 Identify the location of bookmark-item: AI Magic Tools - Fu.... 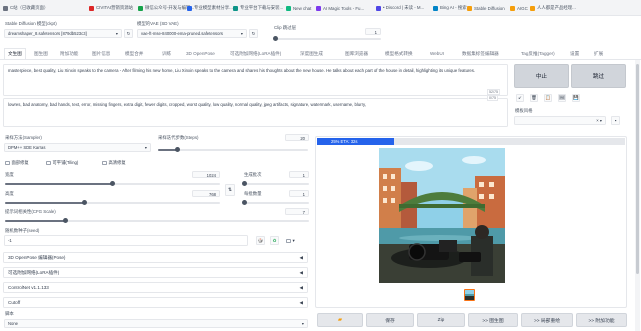
(340, 8).